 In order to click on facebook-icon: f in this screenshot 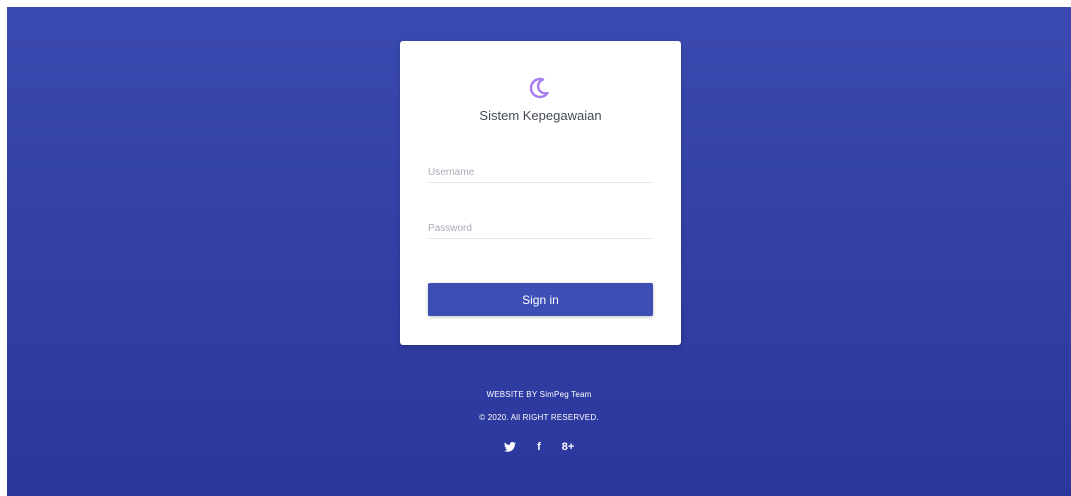, I will do `click(539, 447)`.